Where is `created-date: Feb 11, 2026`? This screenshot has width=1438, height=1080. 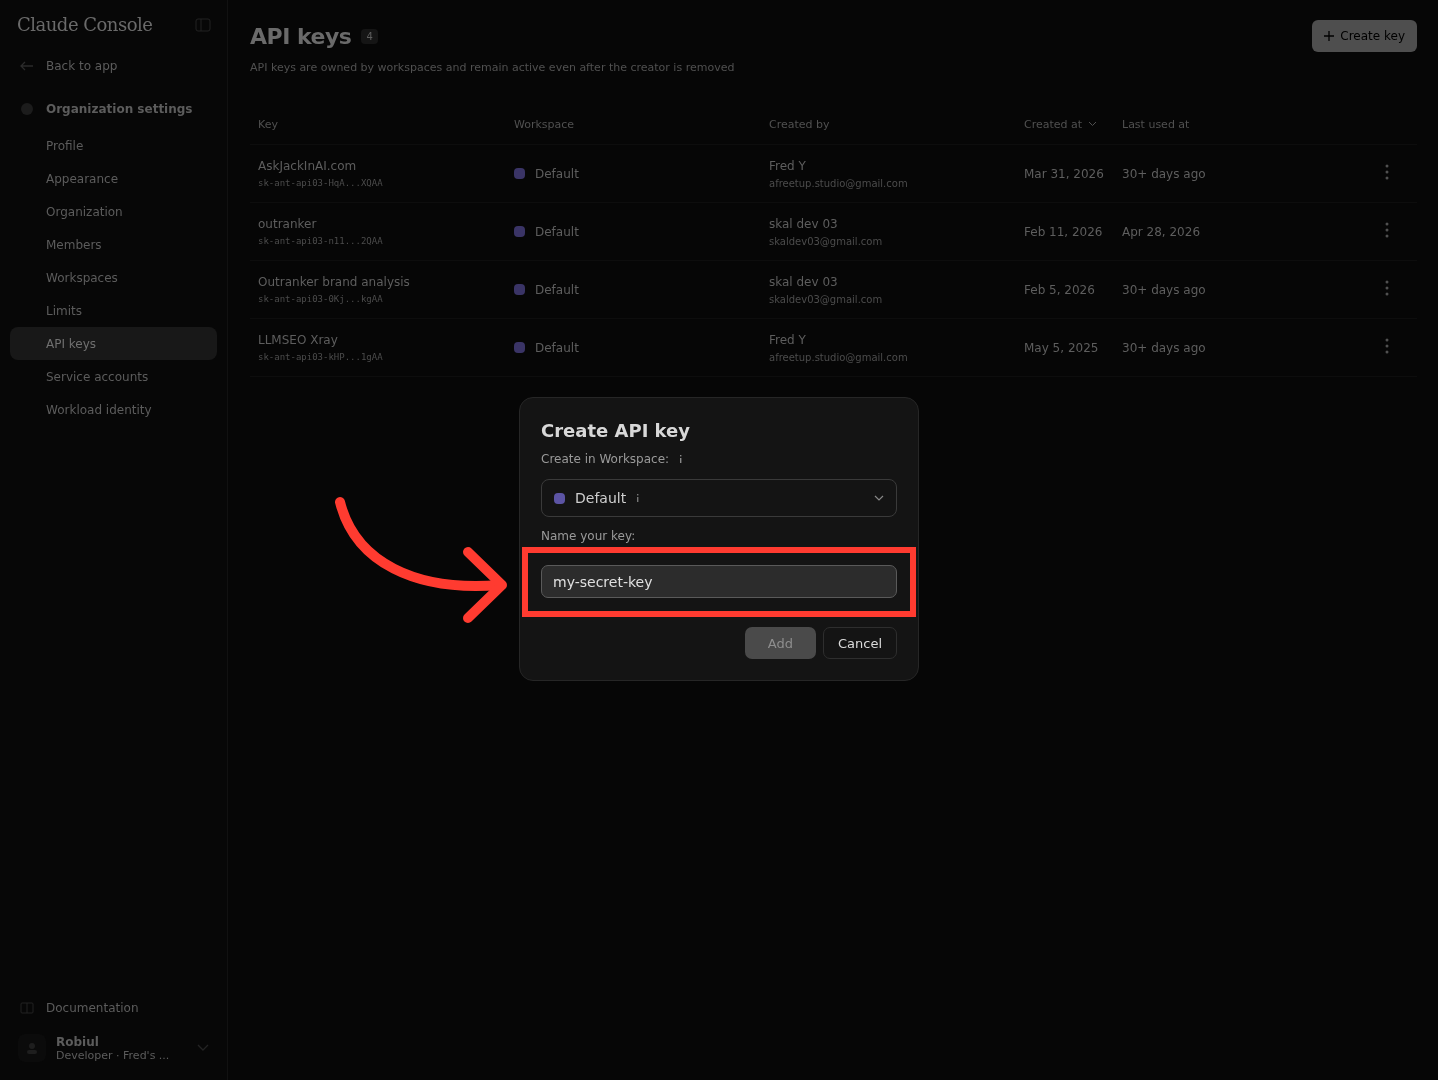
created-date: Feb 11, 2026 is located at coordinates (1063, 231).